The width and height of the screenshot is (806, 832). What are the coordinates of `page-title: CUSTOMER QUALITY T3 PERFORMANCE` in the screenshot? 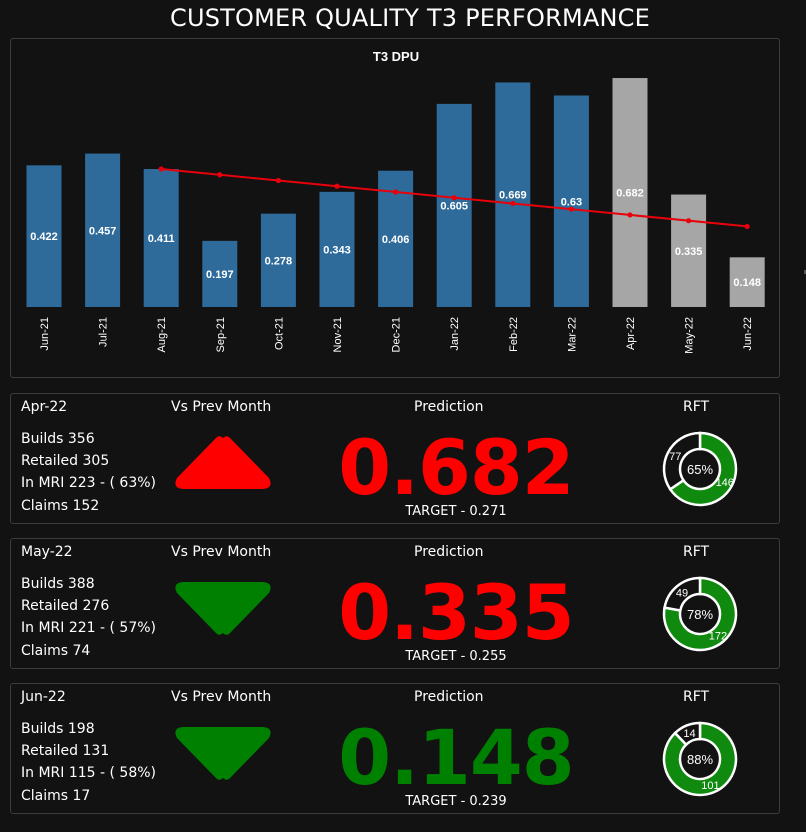 It's located at (409, 18).